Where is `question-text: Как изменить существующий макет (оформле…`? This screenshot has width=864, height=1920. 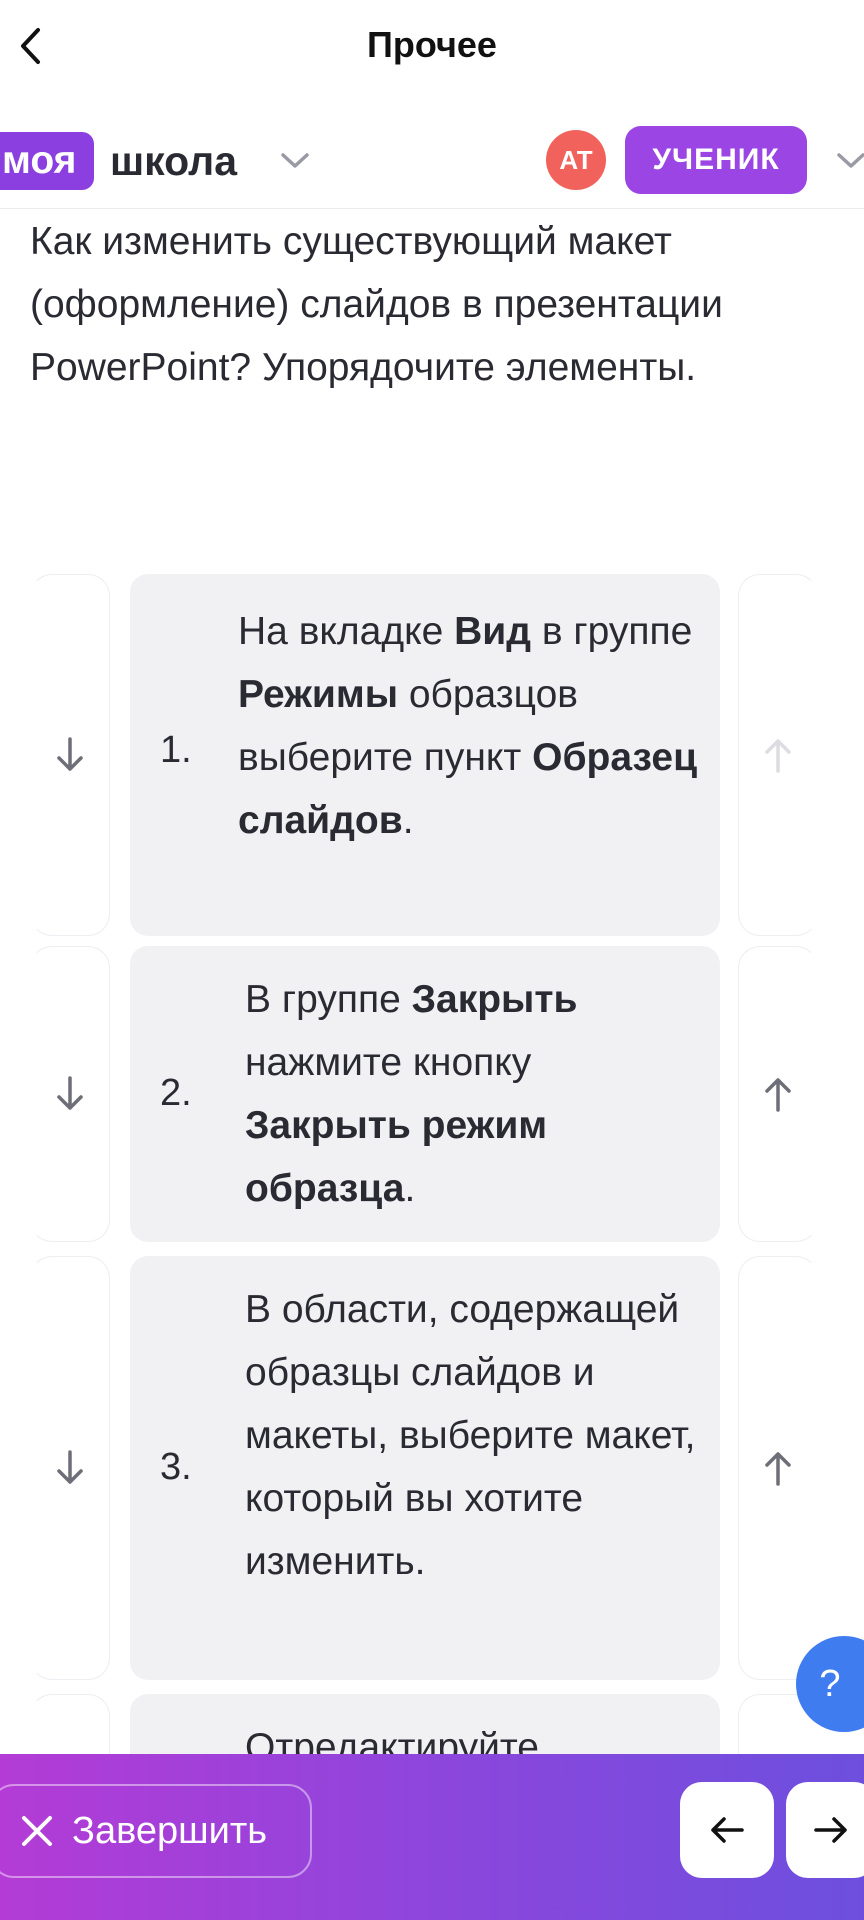
question-text: Как изменить существующий макет (оформле… is located at coordinates (376, 304).